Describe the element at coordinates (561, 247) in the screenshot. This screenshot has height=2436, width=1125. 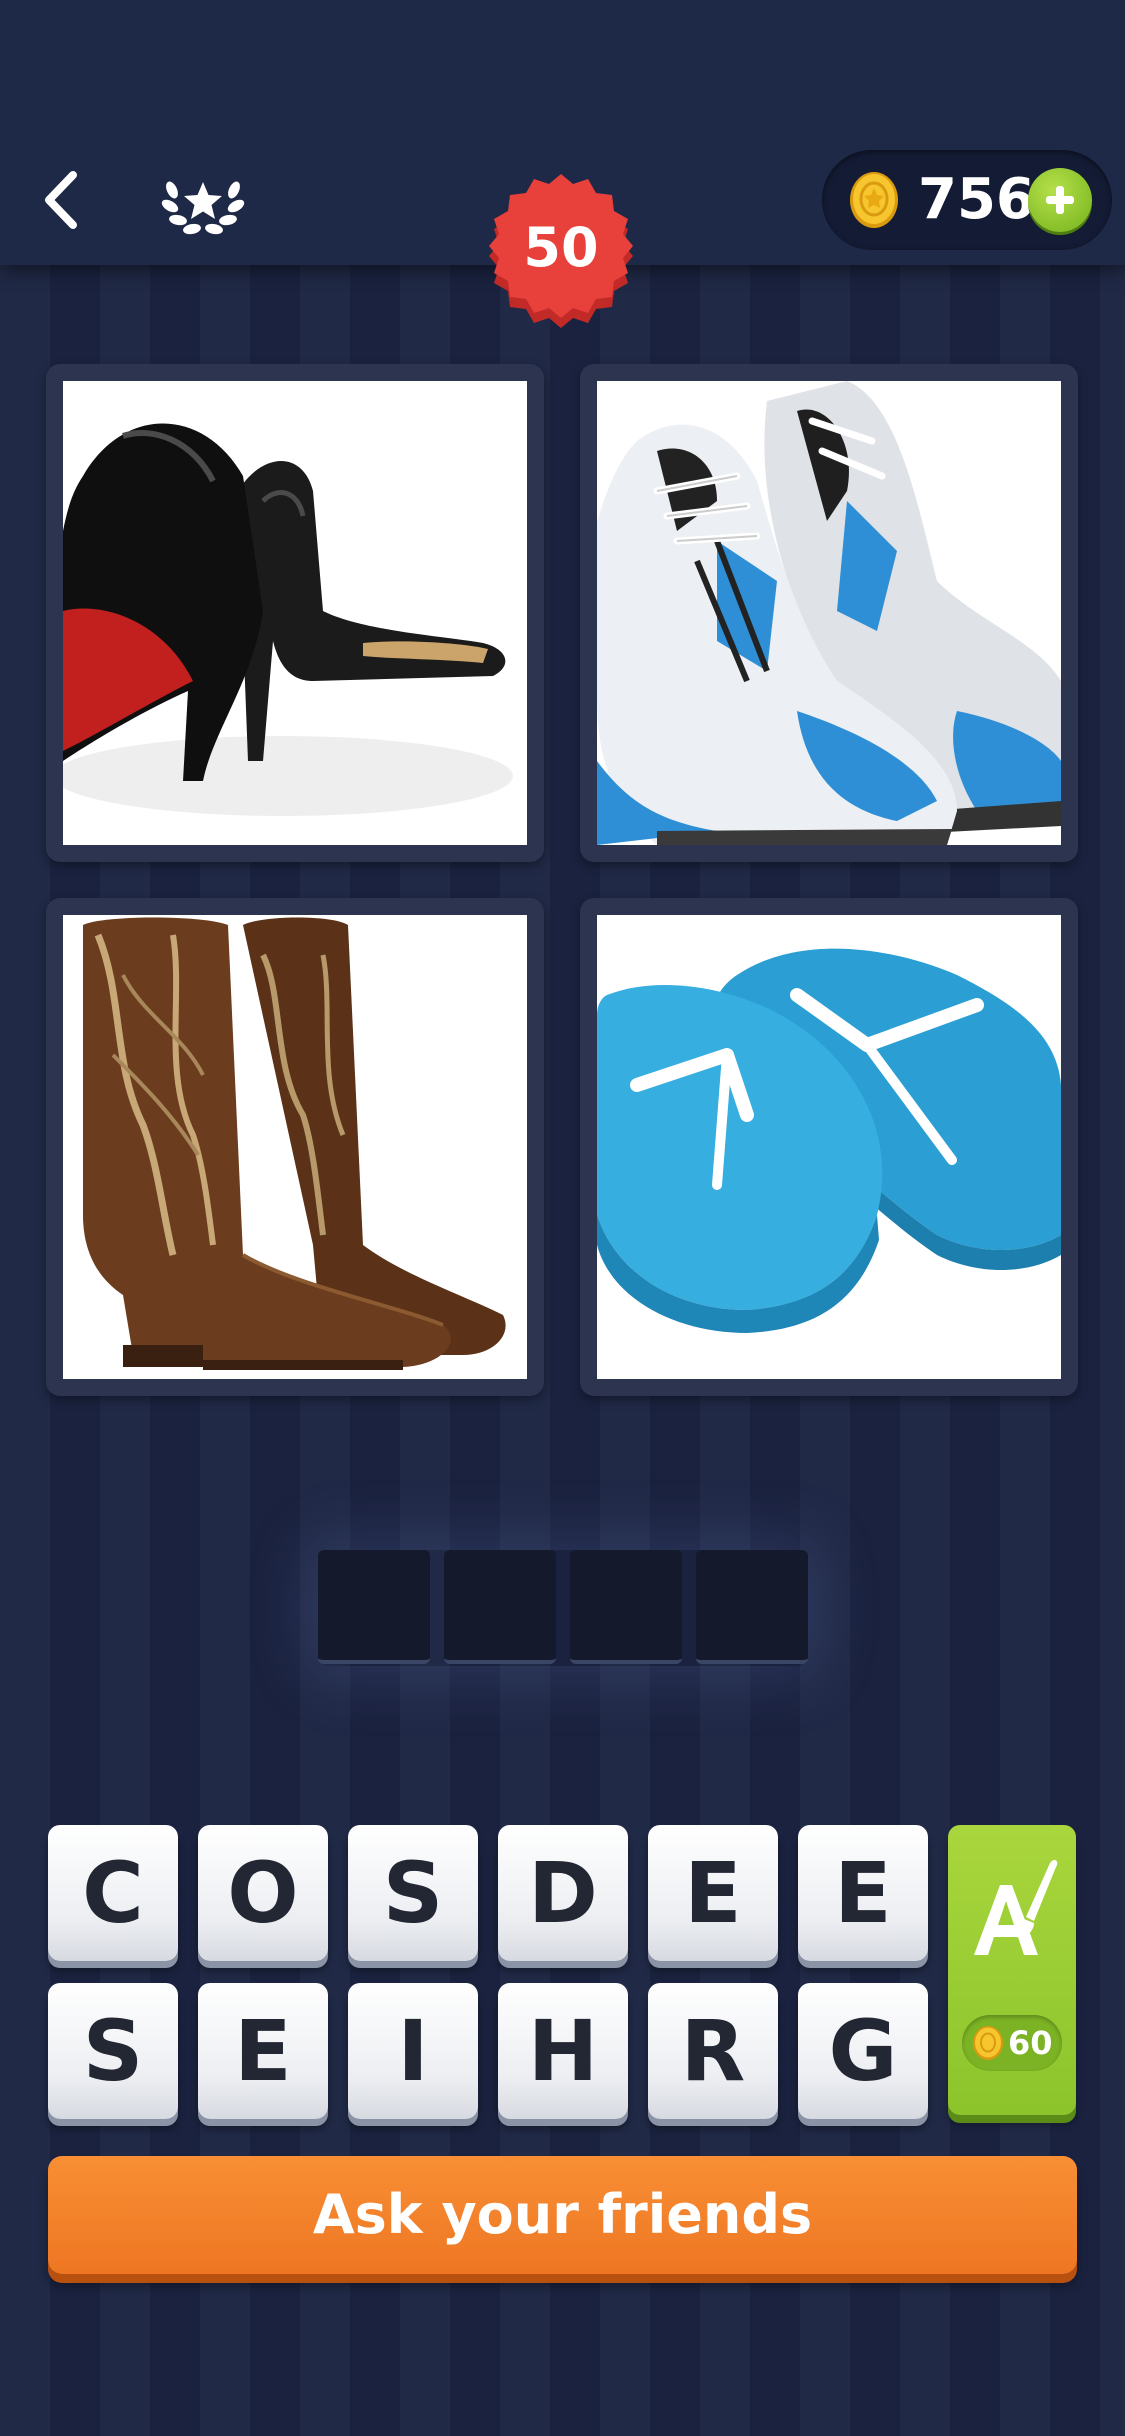
I see `level-number: 50` at that location.